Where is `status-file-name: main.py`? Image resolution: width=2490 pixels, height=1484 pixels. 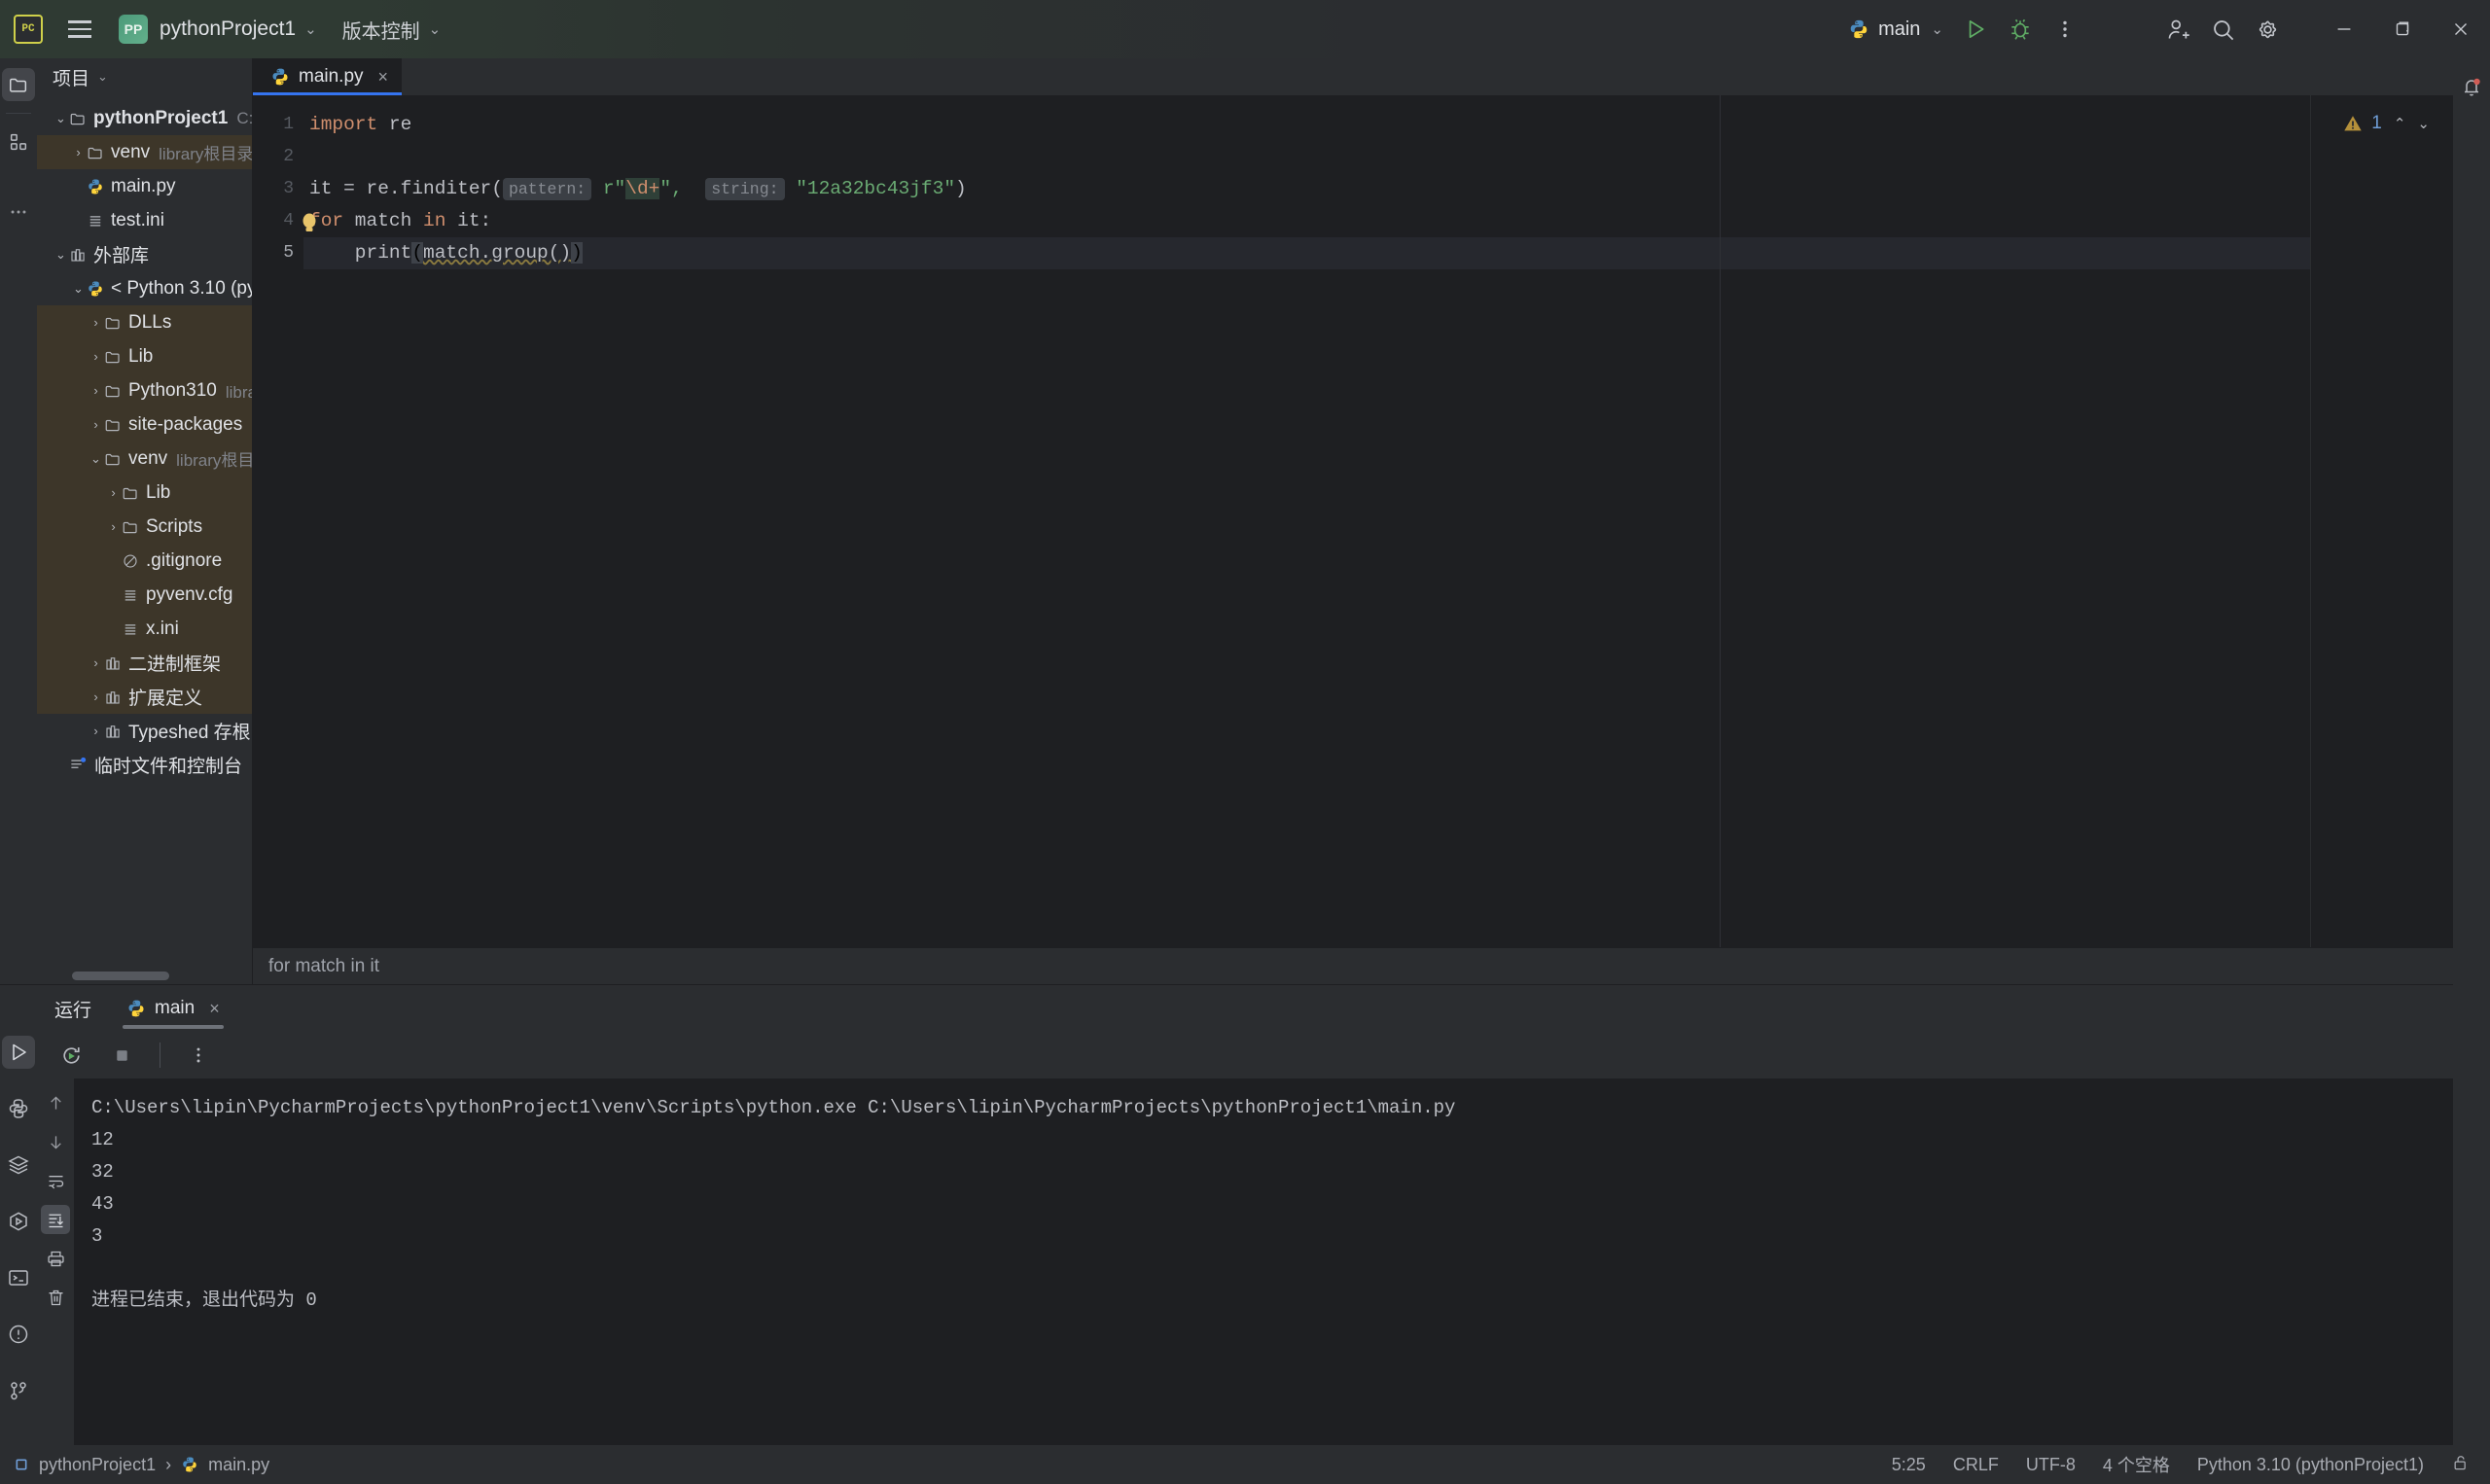
status-file-name: main.py is located at coordinates (238, 1465).